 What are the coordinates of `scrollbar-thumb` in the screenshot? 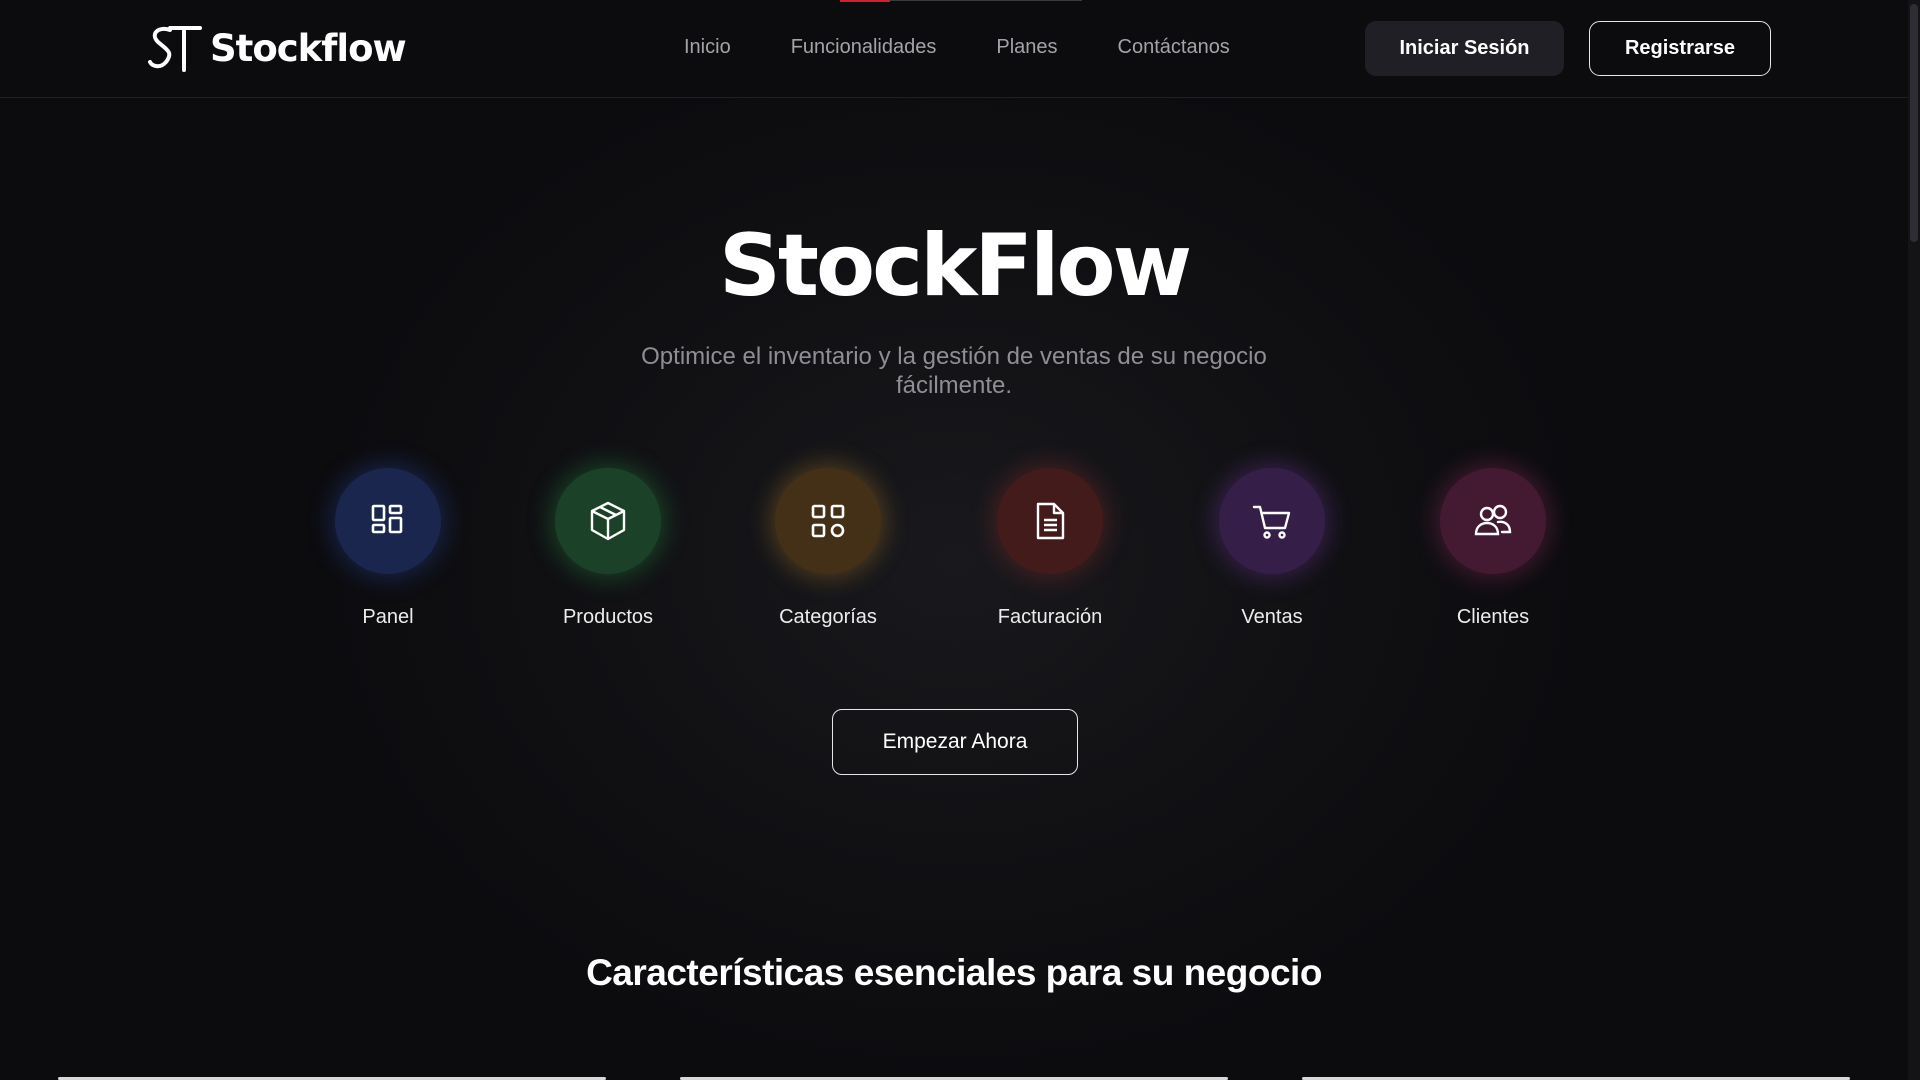 It's located at (1914, 123).